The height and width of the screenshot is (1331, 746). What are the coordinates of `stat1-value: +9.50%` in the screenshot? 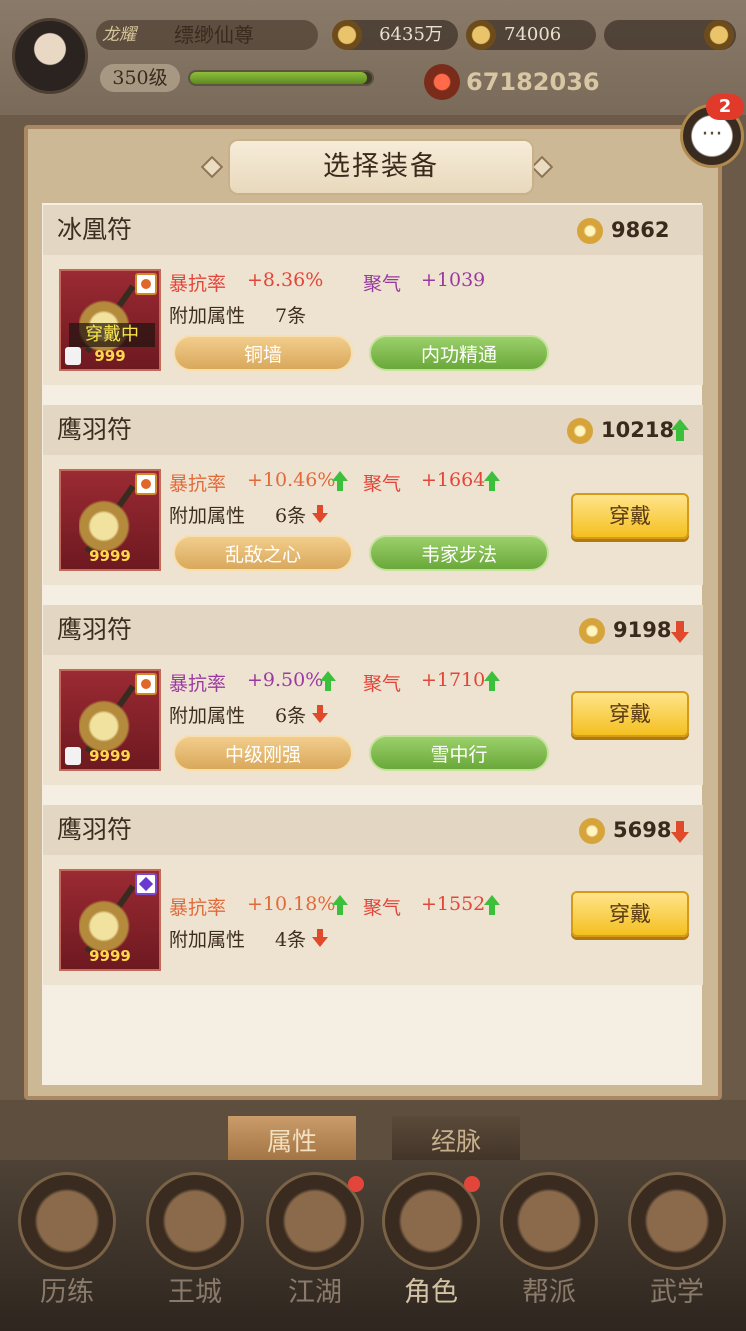 It's located at (285, 680).